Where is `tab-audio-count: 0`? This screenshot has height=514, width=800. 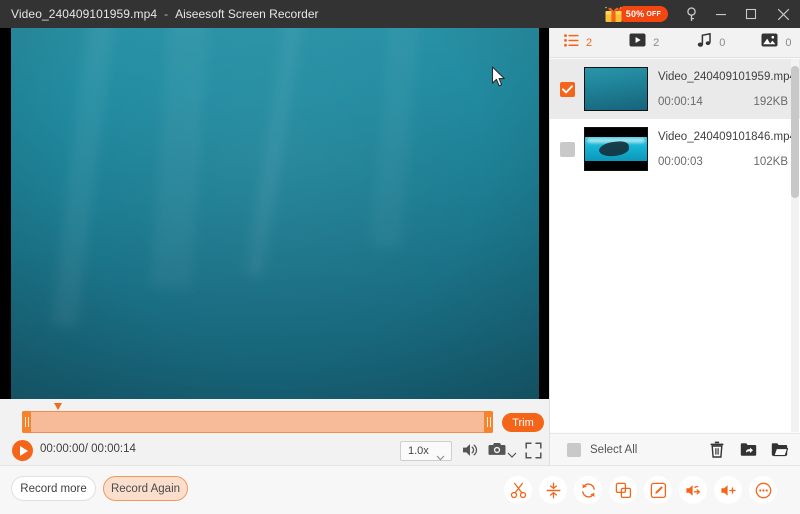
tab-audio-count: 0 is located at coordinates (722, 42).